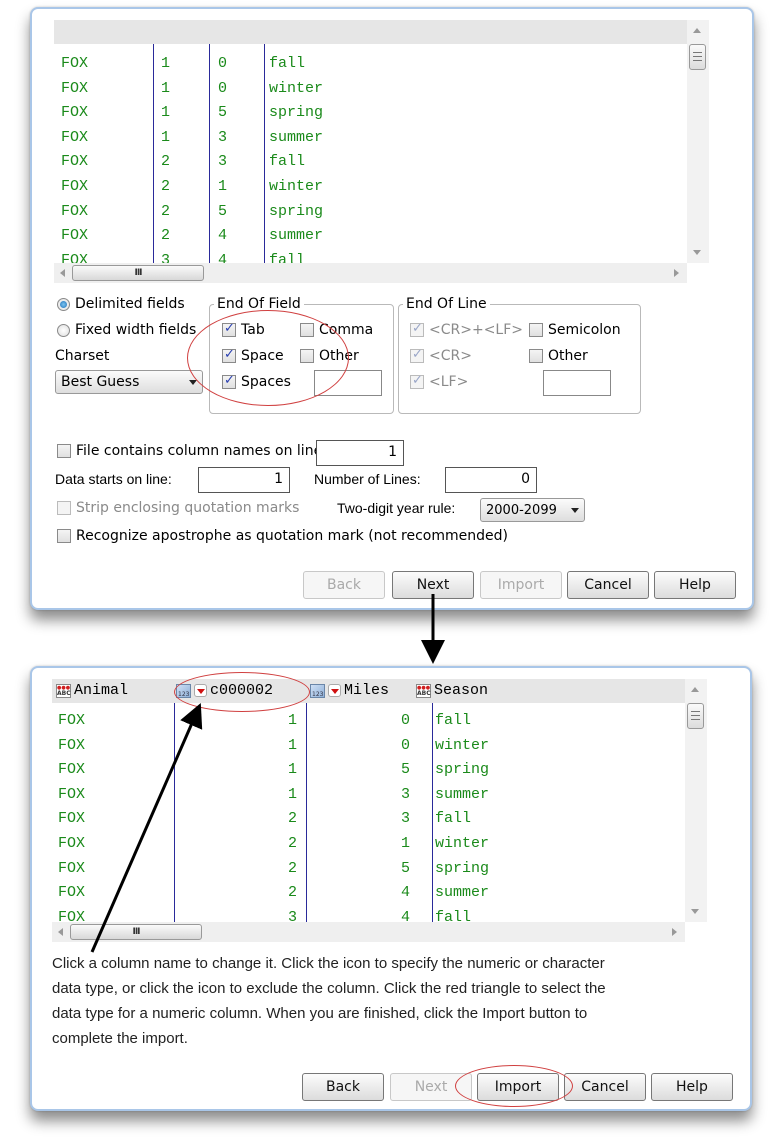 This screenshot has height=1148, width=777. Describe the element at coordinates (63, 304) in the screenshot. I see `radio-selected-icon` at that location.